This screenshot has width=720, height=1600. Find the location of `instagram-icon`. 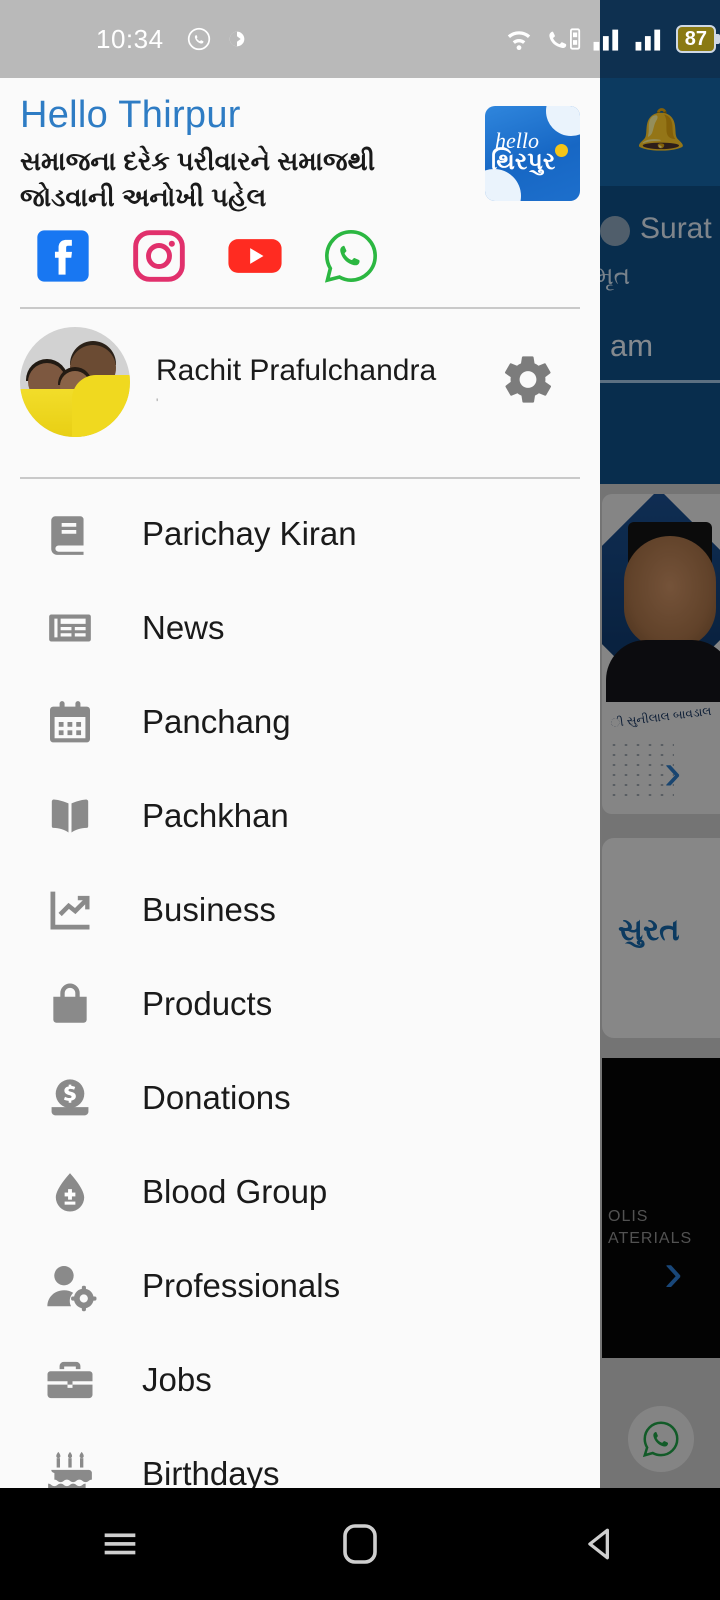

instagram-icon is located at coordinates (159, 256).